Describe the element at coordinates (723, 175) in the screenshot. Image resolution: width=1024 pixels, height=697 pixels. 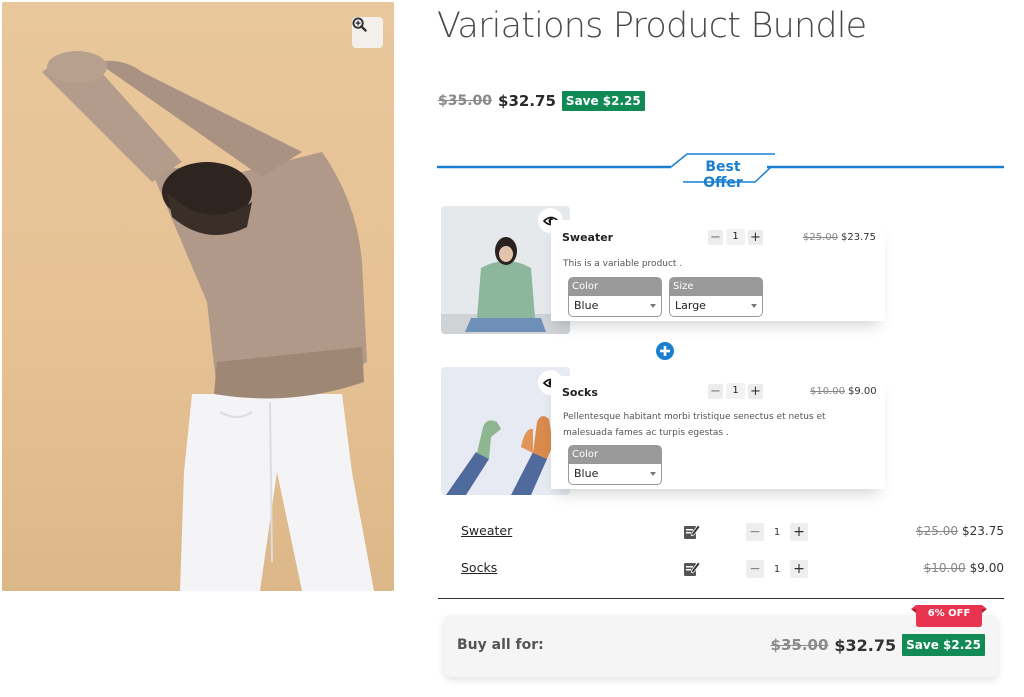
I see `best-offer-label: Best Offer` at that location.